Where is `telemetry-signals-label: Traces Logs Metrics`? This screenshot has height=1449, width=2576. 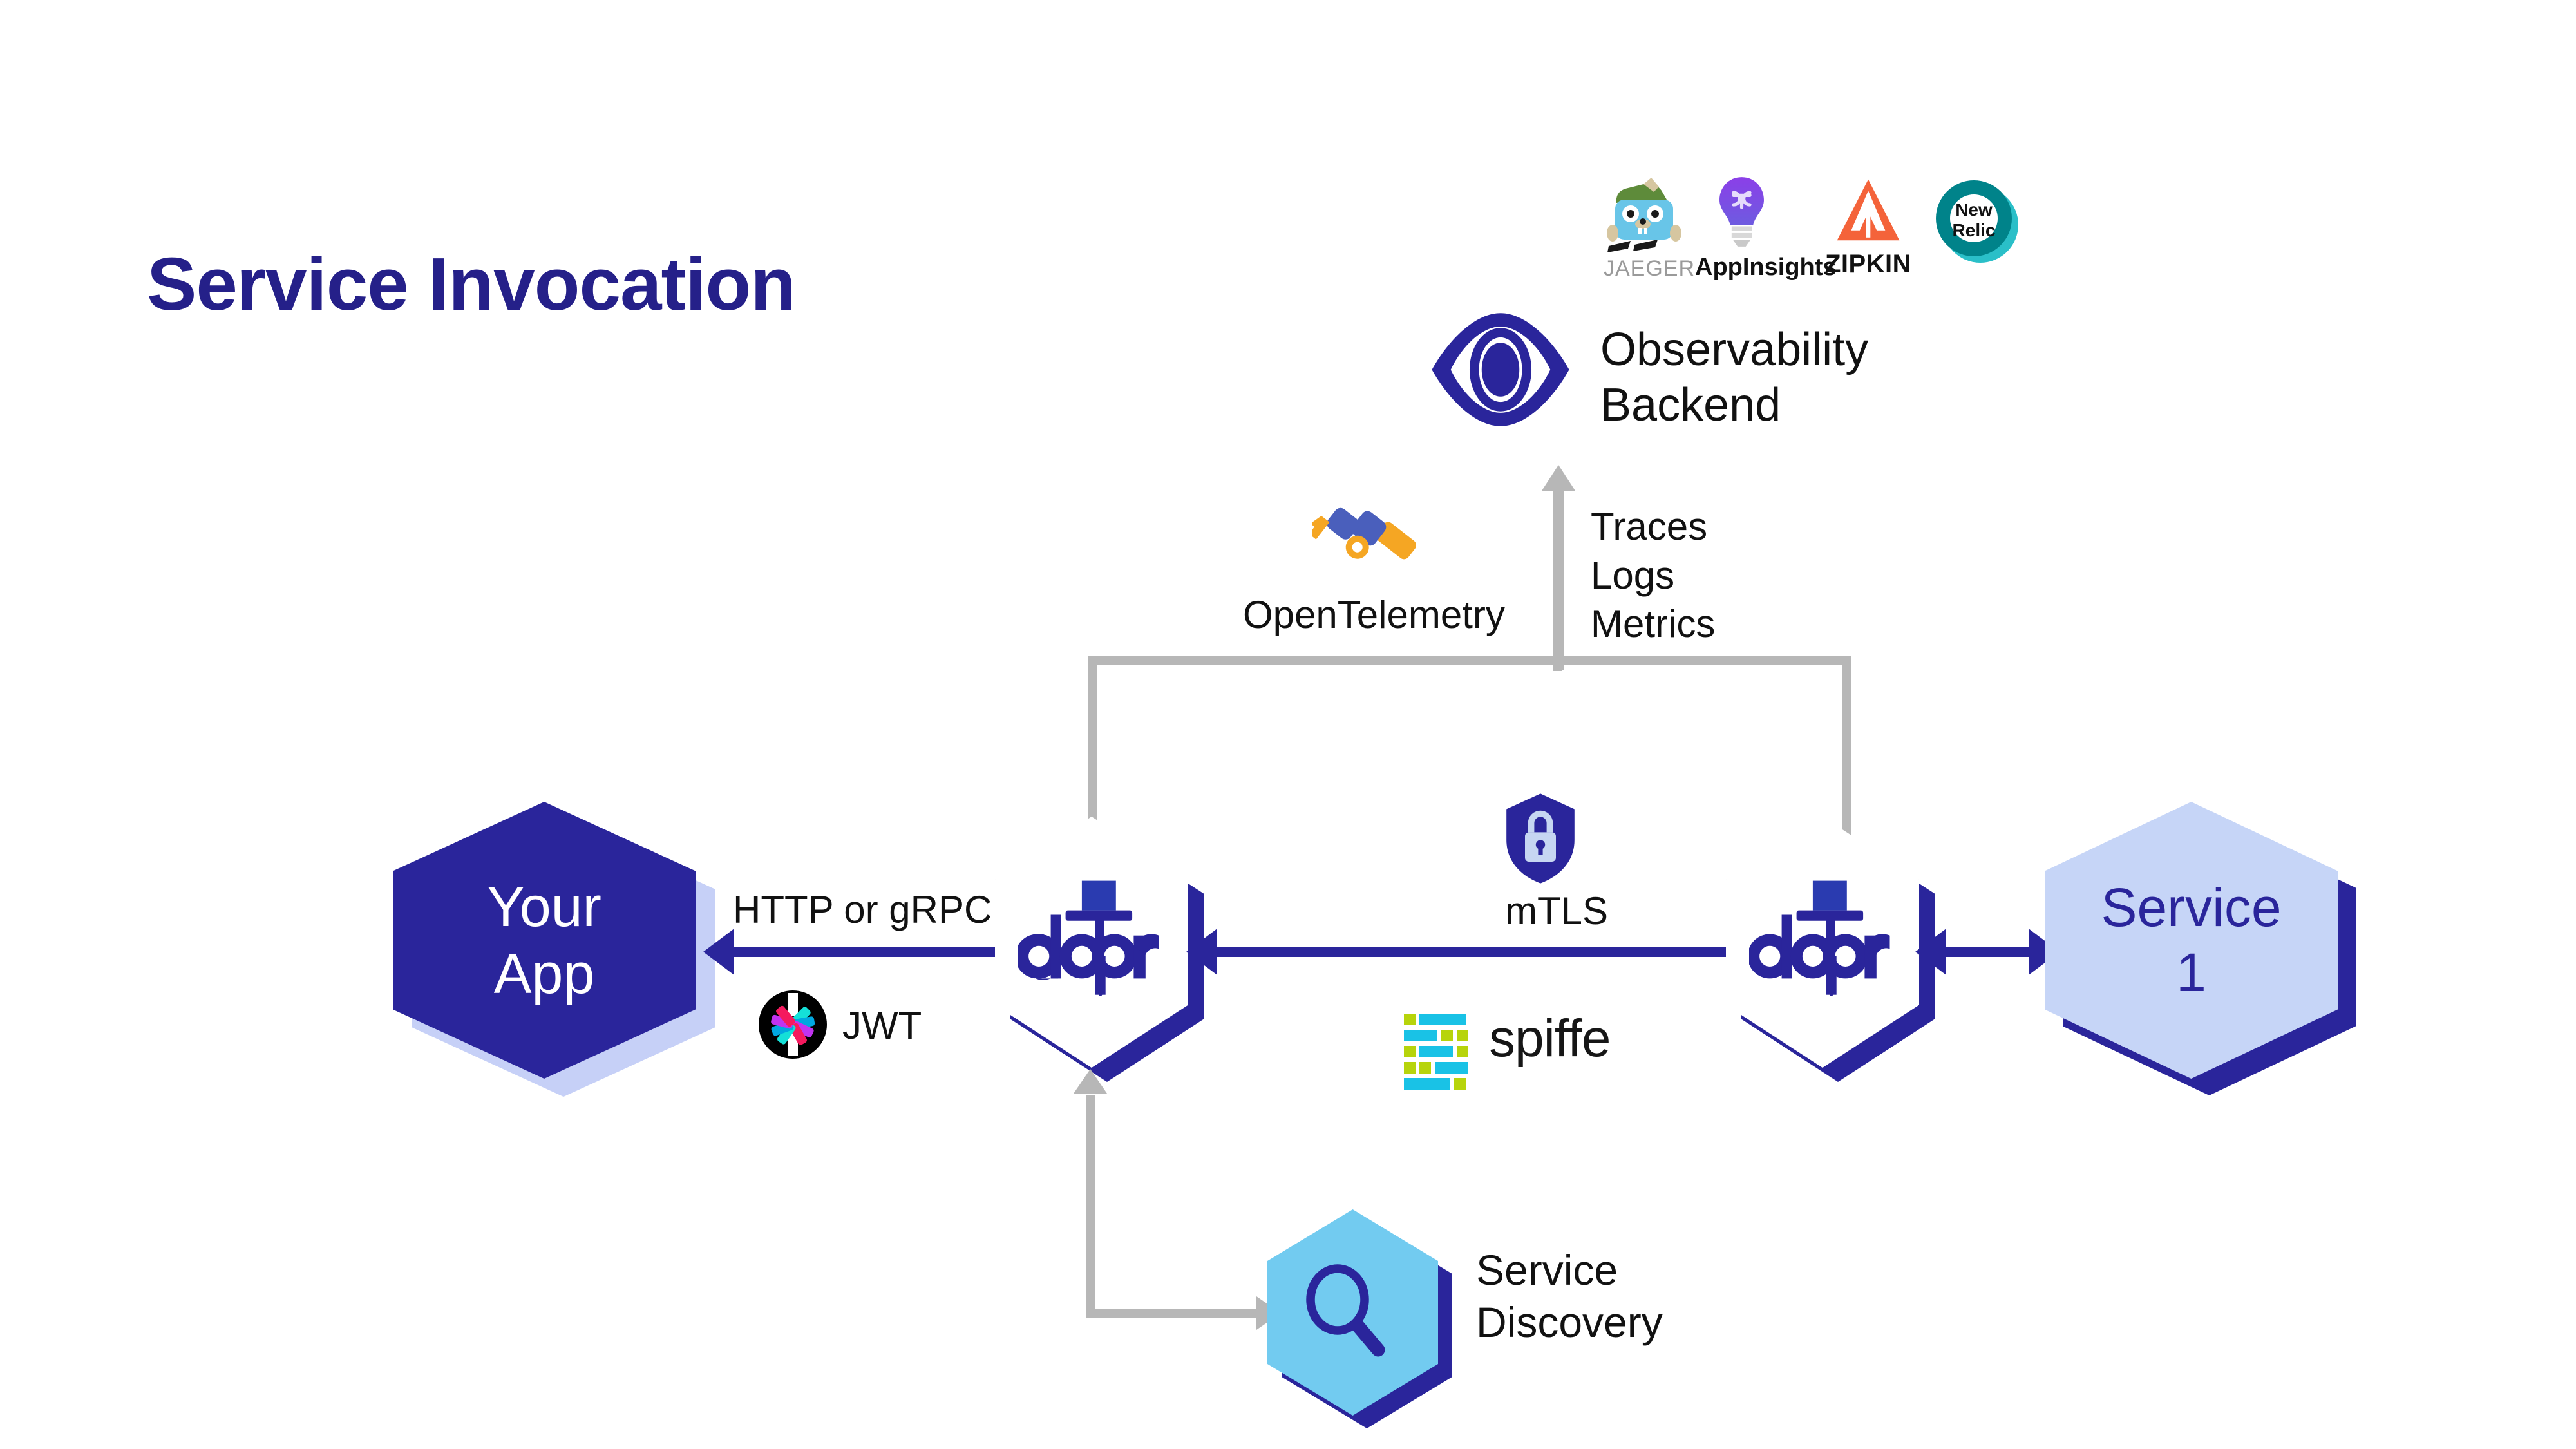 telemetry-signals-label: Traces Logs Metrics is located at coordinates (1653, 575).